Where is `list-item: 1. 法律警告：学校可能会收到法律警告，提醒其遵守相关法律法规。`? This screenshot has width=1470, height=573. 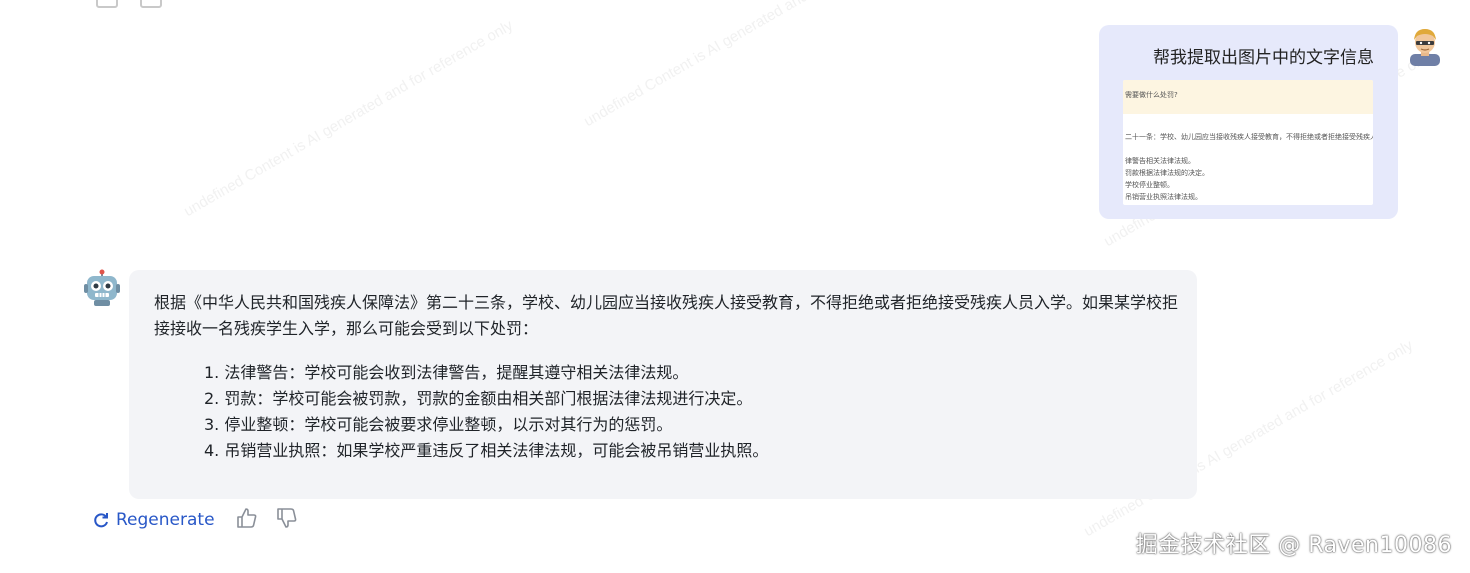 list-item: 1. 法律警告：学校可能会收到法律警告，提醒其遵守相关法律法规。 is located at coordinates (446, 372).